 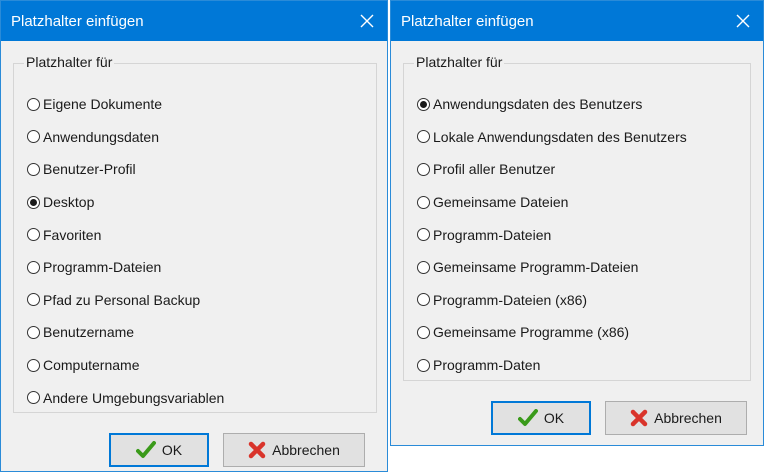 What do you see at coordinates (91, 365) in the screenshot?
I see `radio-option-label: Computername` at bounding box center [91, 365].